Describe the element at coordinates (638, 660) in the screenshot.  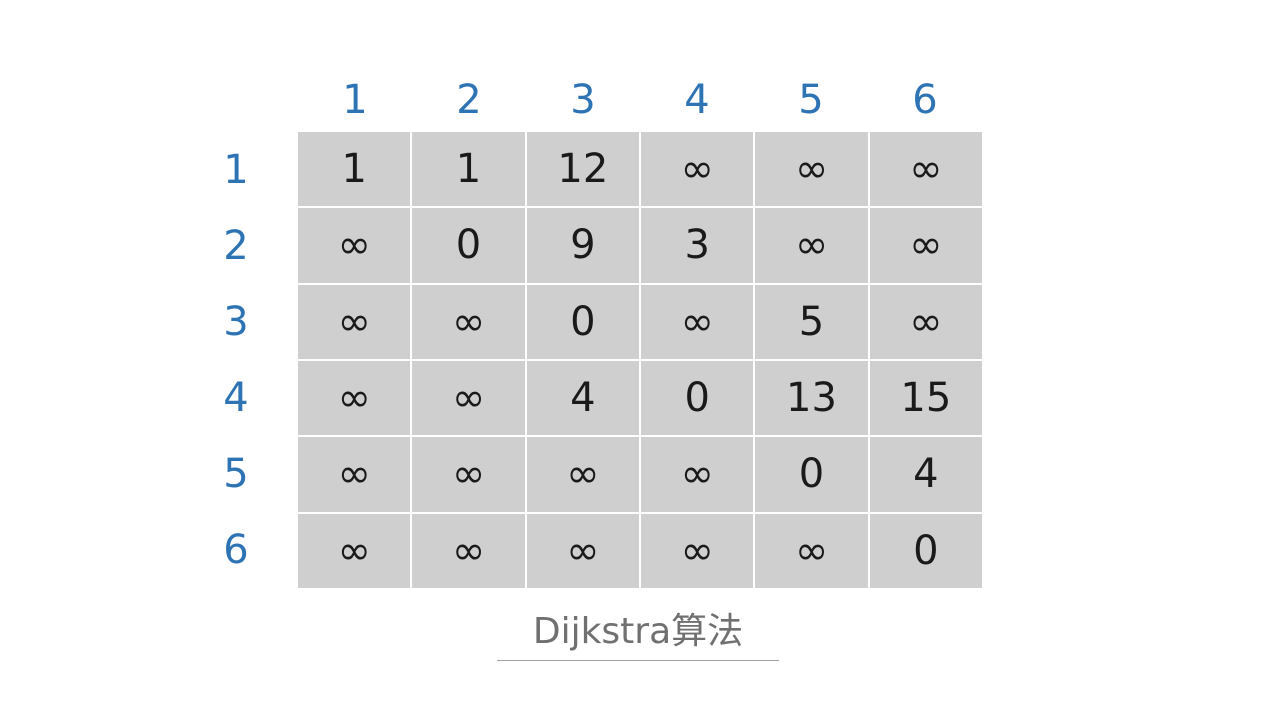
I see `caption-underline` at that location.